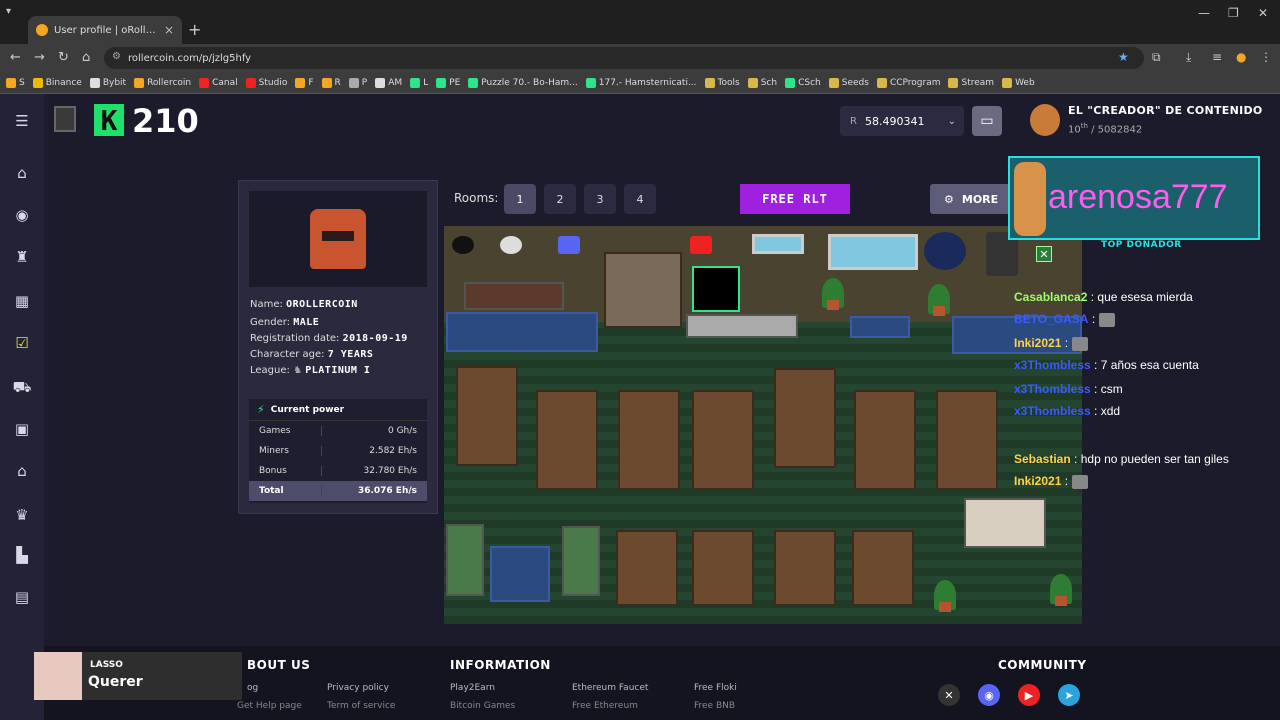 The image size is (1280, 720). What do you see at coordinates (1044, 254) in the screenshot?
I see `close-icon: ✕` at bounding box center [1044, 254].